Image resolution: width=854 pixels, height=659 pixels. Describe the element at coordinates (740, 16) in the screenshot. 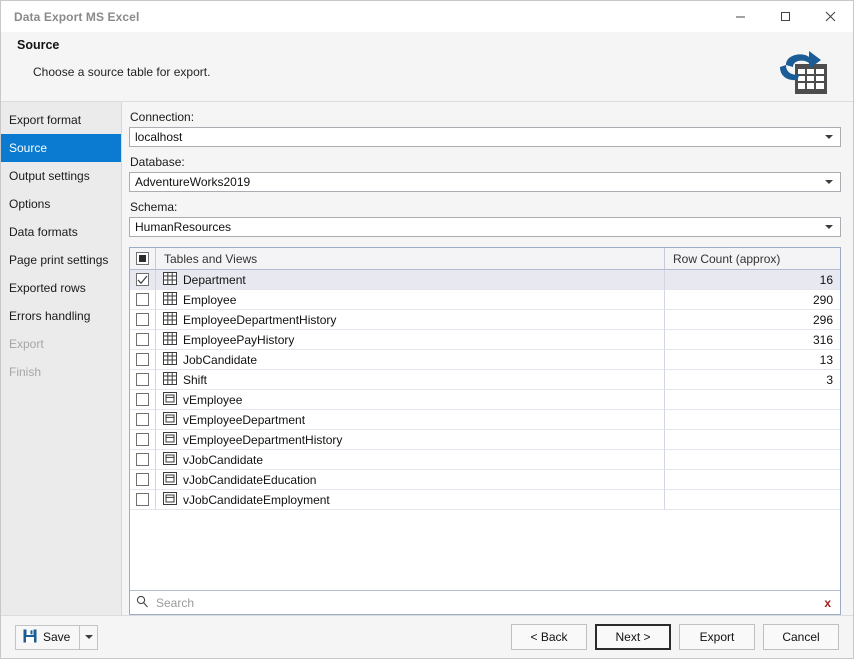

I see `minimize-button` at that location.